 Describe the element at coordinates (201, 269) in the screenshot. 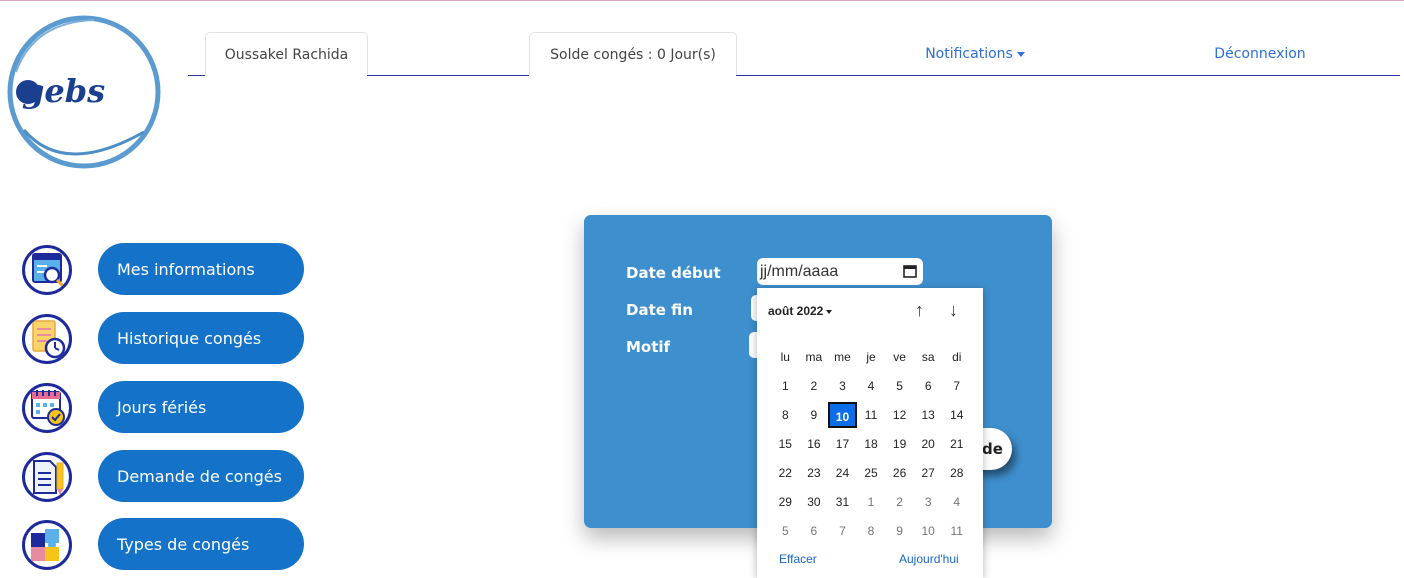

I see `mes-informations-button: Mes informations` at that location.